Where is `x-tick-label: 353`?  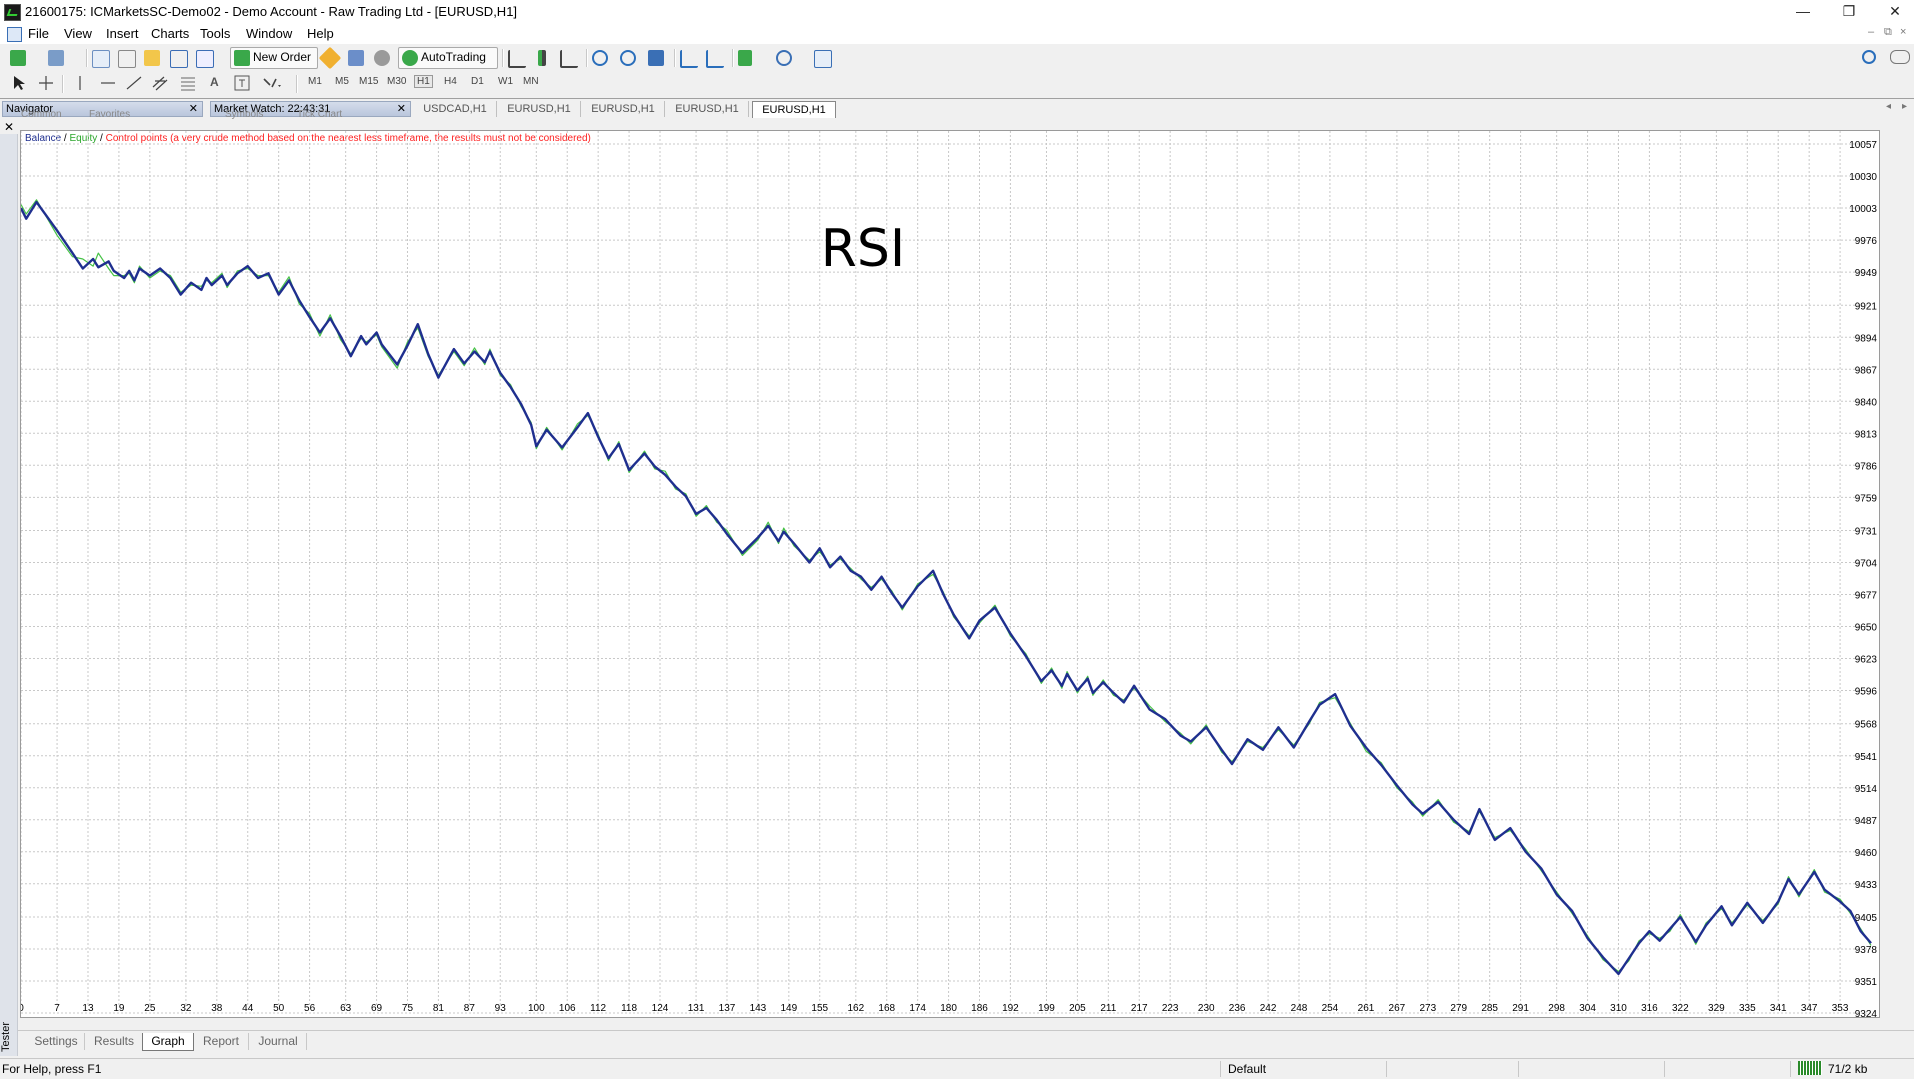
x-tick-label: 353 is located at coordinates (1840, 1008).